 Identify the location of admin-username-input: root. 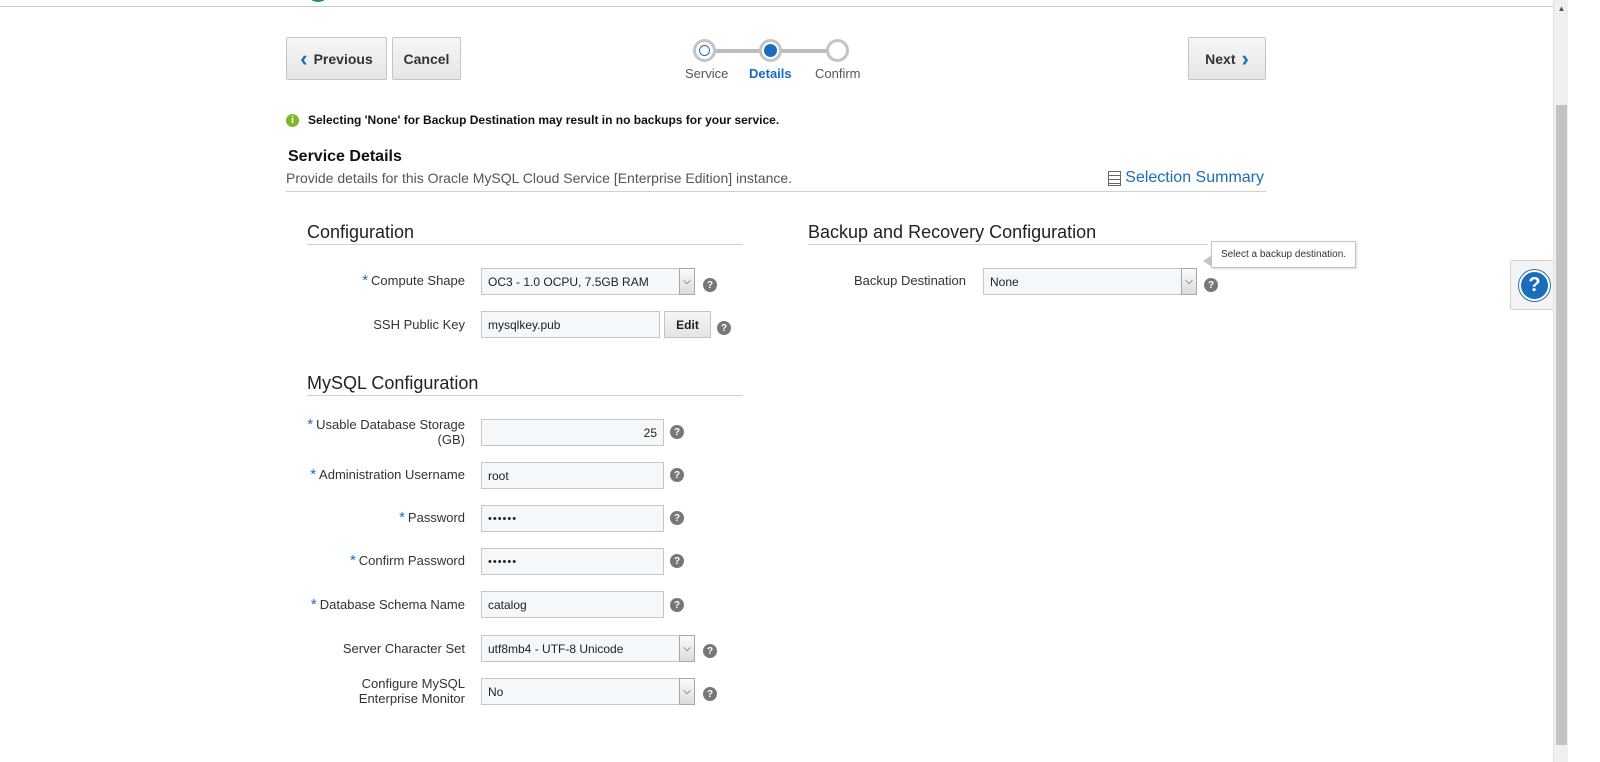
(572, 475).